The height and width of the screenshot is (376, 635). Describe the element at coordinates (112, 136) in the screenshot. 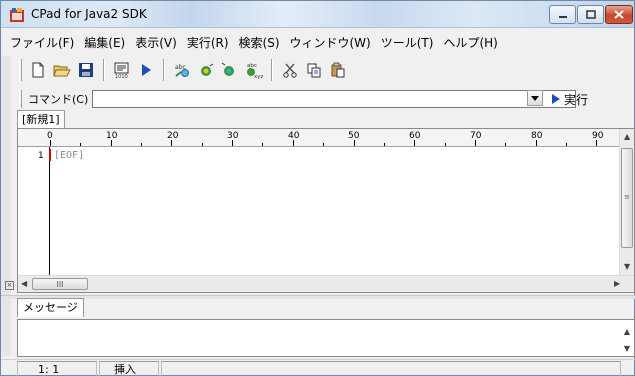

I see `ruler-label: 10` at that location.